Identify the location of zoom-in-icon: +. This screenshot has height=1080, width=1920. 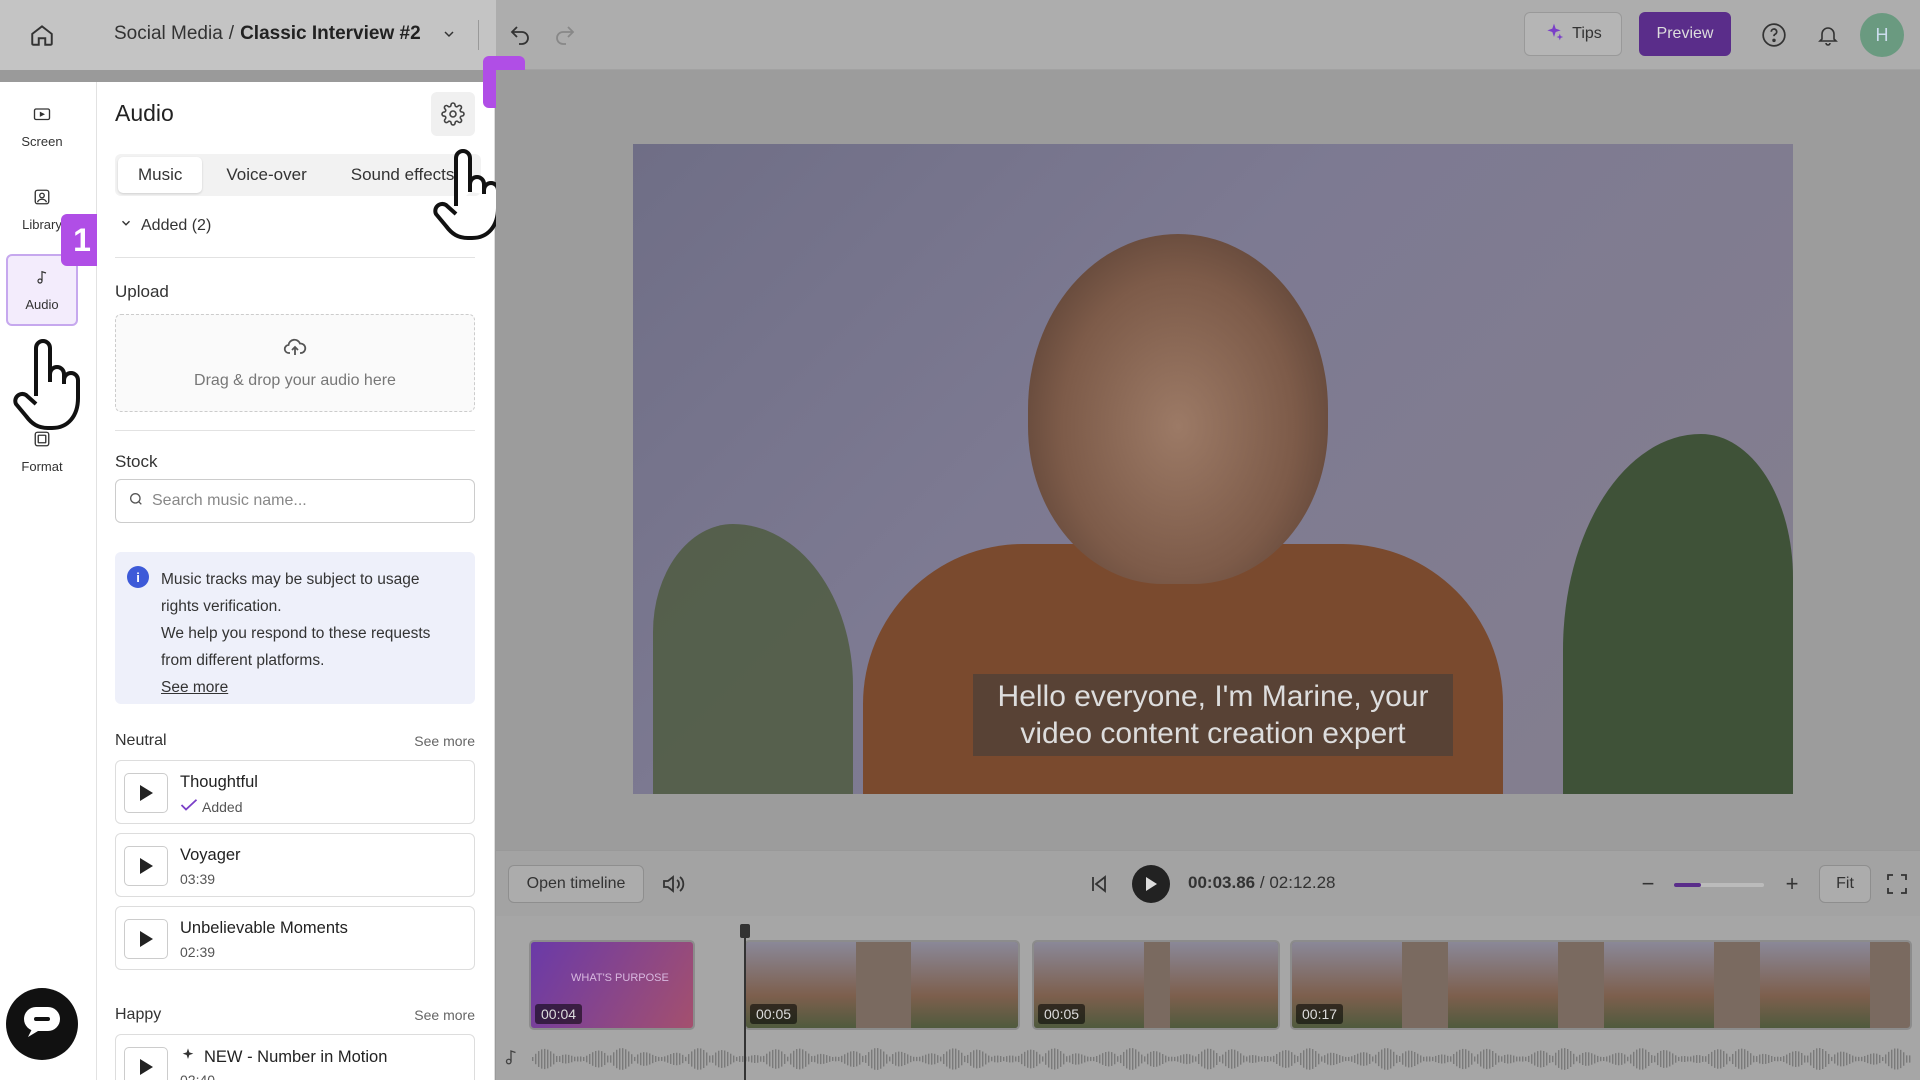
(1792, 884).